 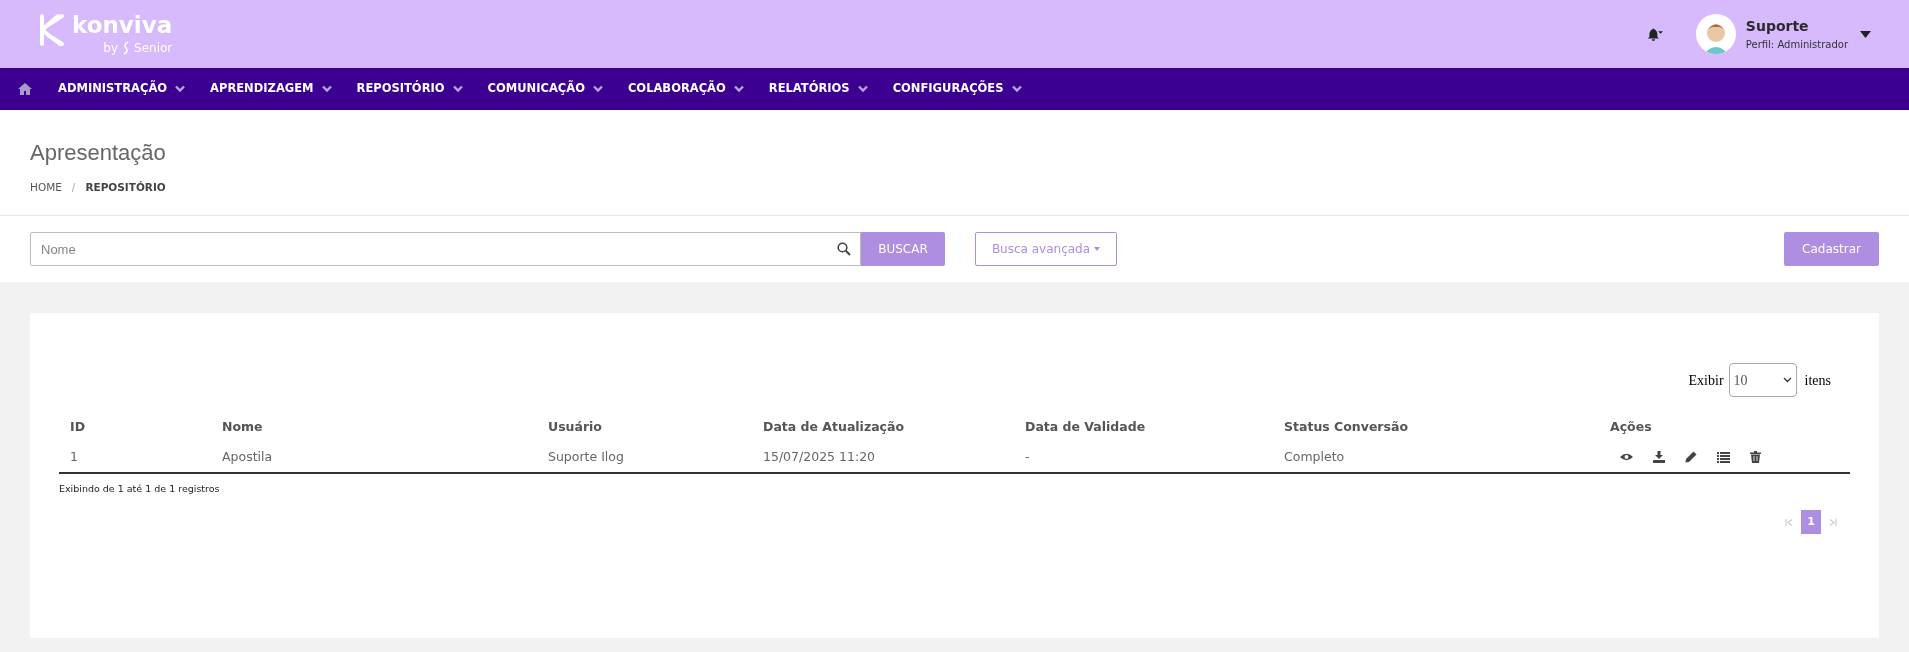 I want to click on table-cell: Apostila, so click(x=247, y=456).